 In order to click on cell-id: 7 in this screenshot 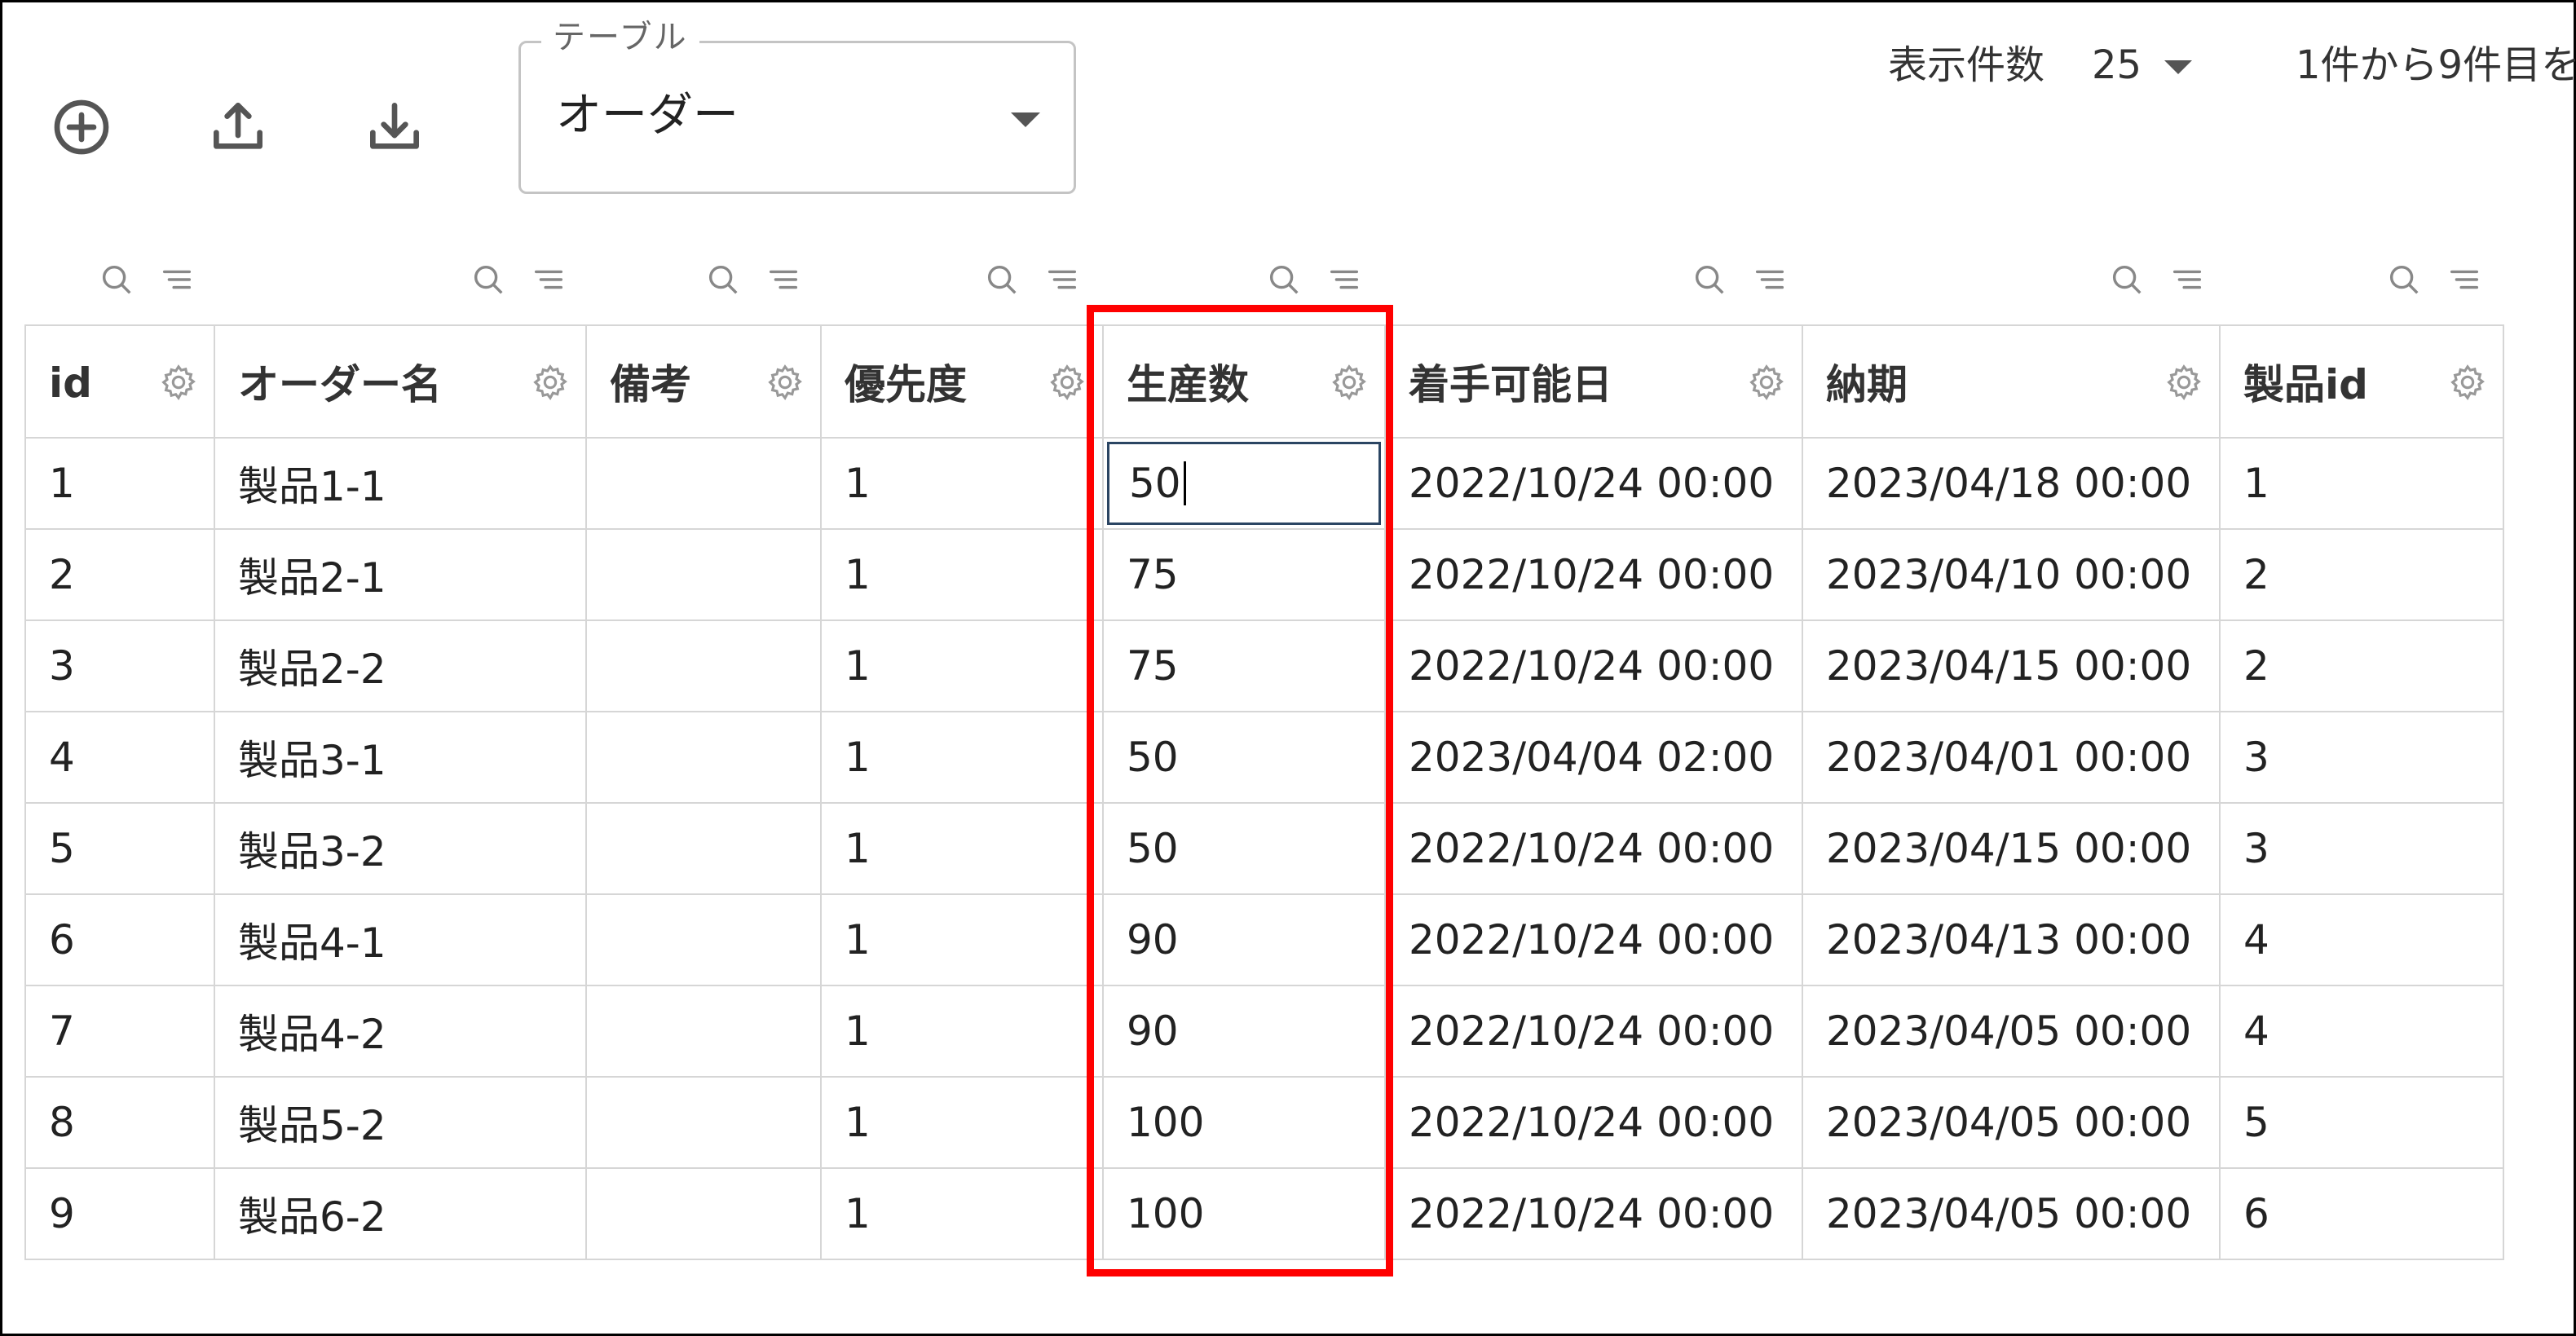, I will do `click(119, 1031)`.